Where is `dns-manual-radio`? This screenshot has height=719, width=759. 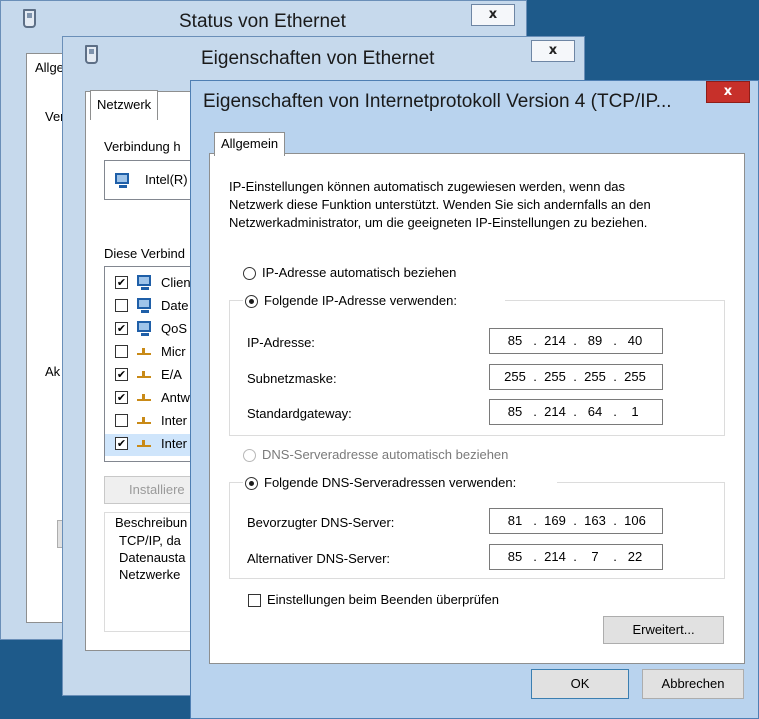 dns-manual-radio is located at coordinates (251, 483).